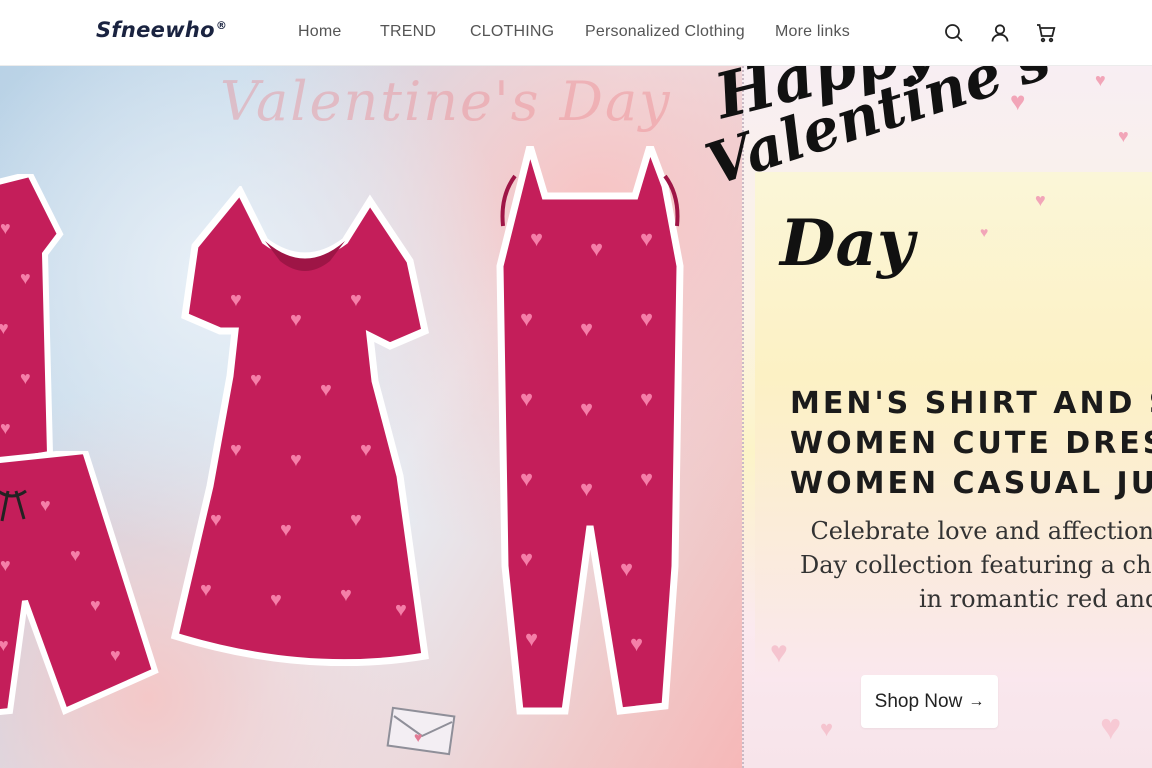  Describe the element at coordinates (981, 531) in the screenshot. I see `subtext-line-1: Celebrate love and affection wit` at that location.